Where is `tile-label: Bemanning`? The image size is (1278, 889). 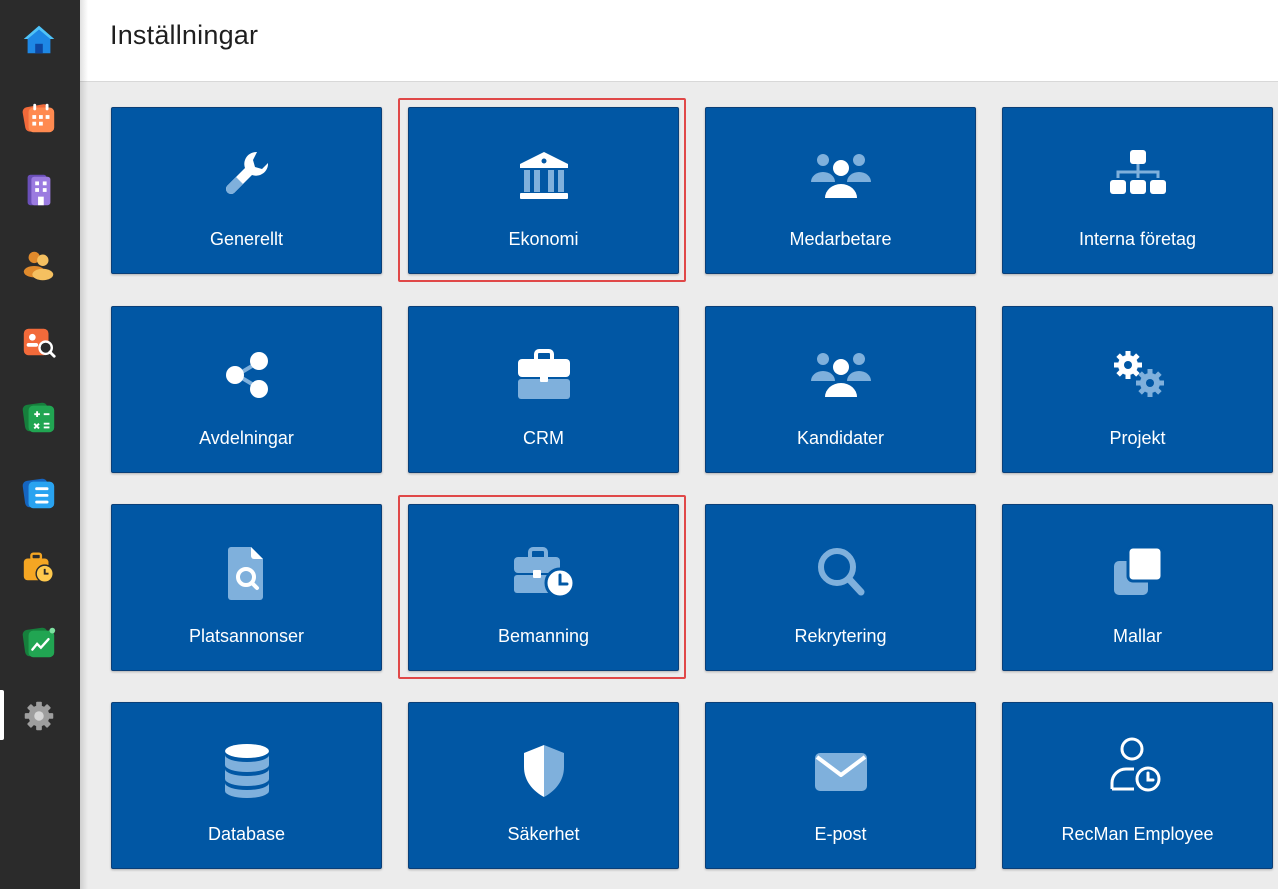
tile-label: Bemanning is located at coordinates (543, 636).